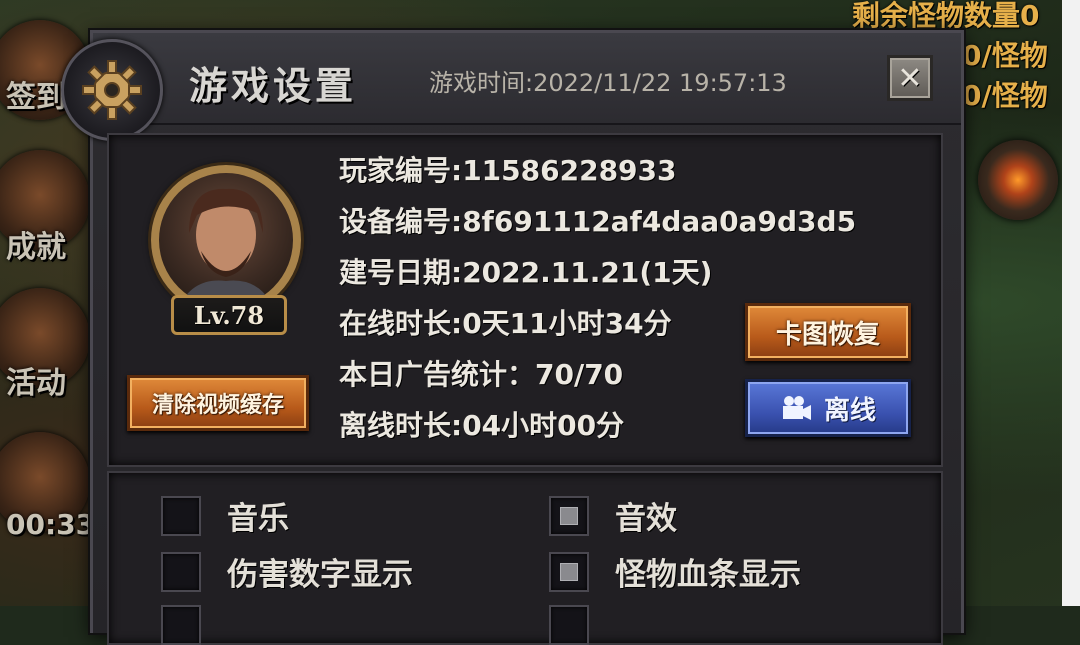  What do you see at coordinates (1005, 95) in the screenshot?
I see `hud-monster-count-2: 0/怪物` at bounding box center [1005, 95].